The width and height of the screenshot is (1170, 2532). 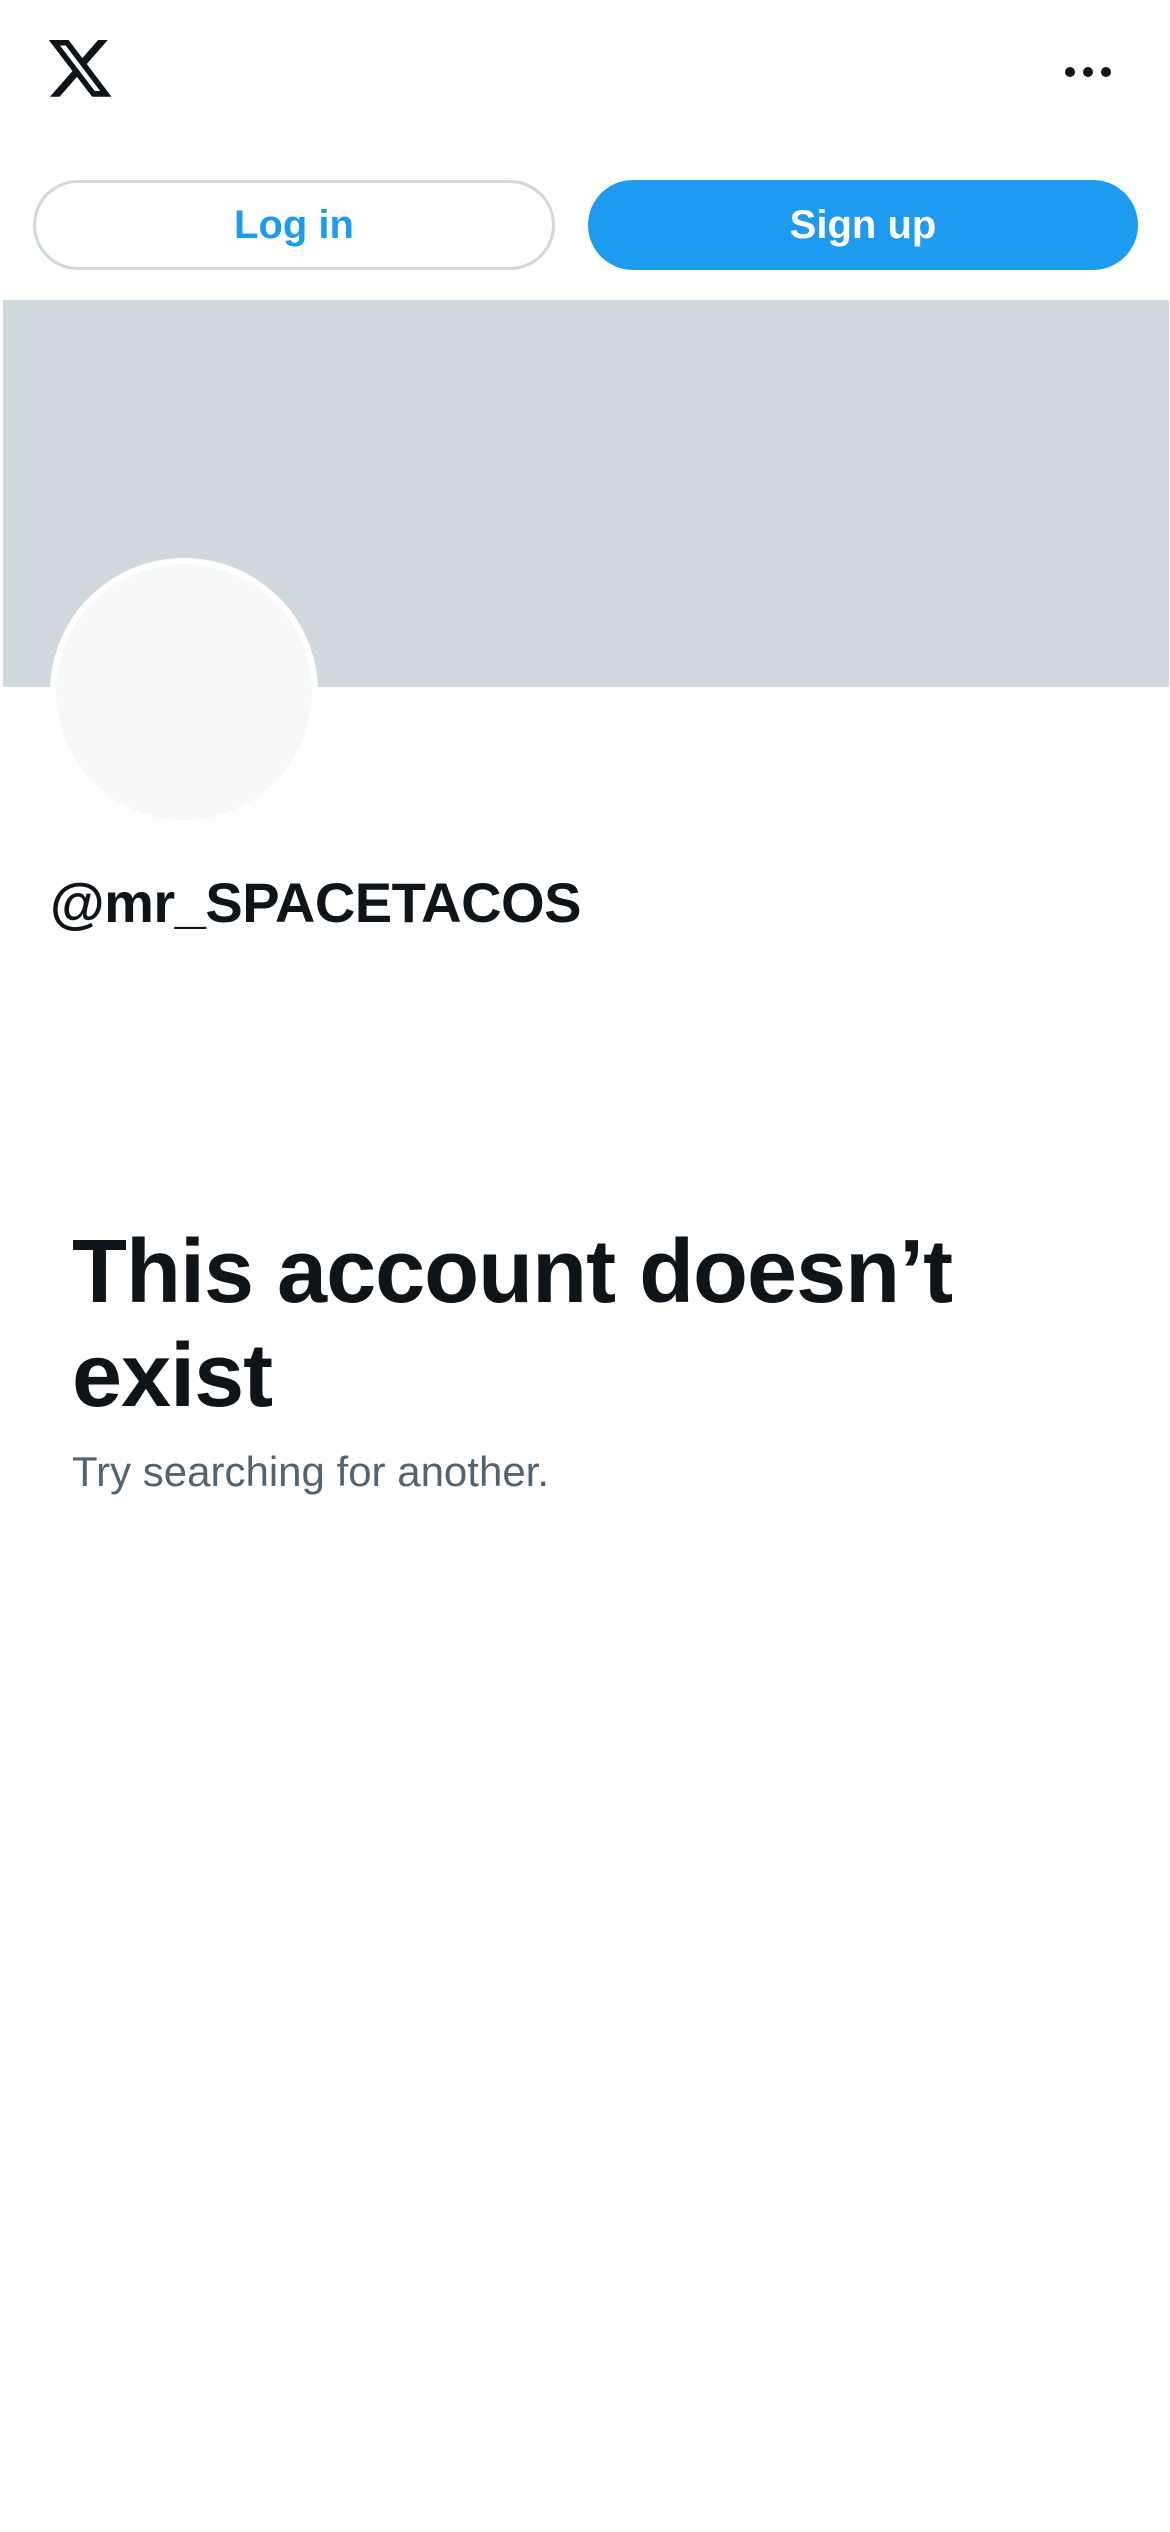 What do you see at coordinates (315, 902) in the screenshot?
I see `profile-handle: @mr_SPACETACOS` at bounding box center [315, 902].